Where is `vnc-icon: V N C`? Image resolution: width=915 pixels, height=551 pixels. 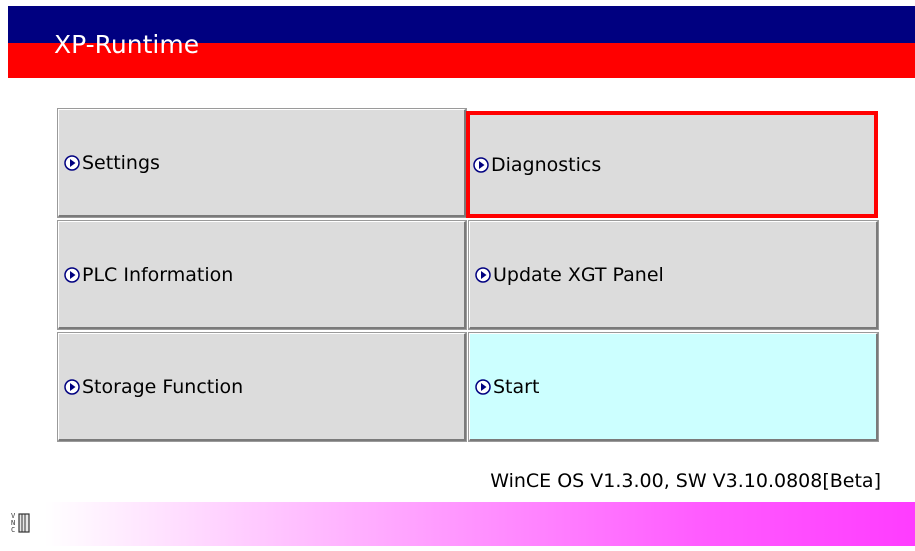 vnc-icon: V N C is located at coordinates (23, 523).